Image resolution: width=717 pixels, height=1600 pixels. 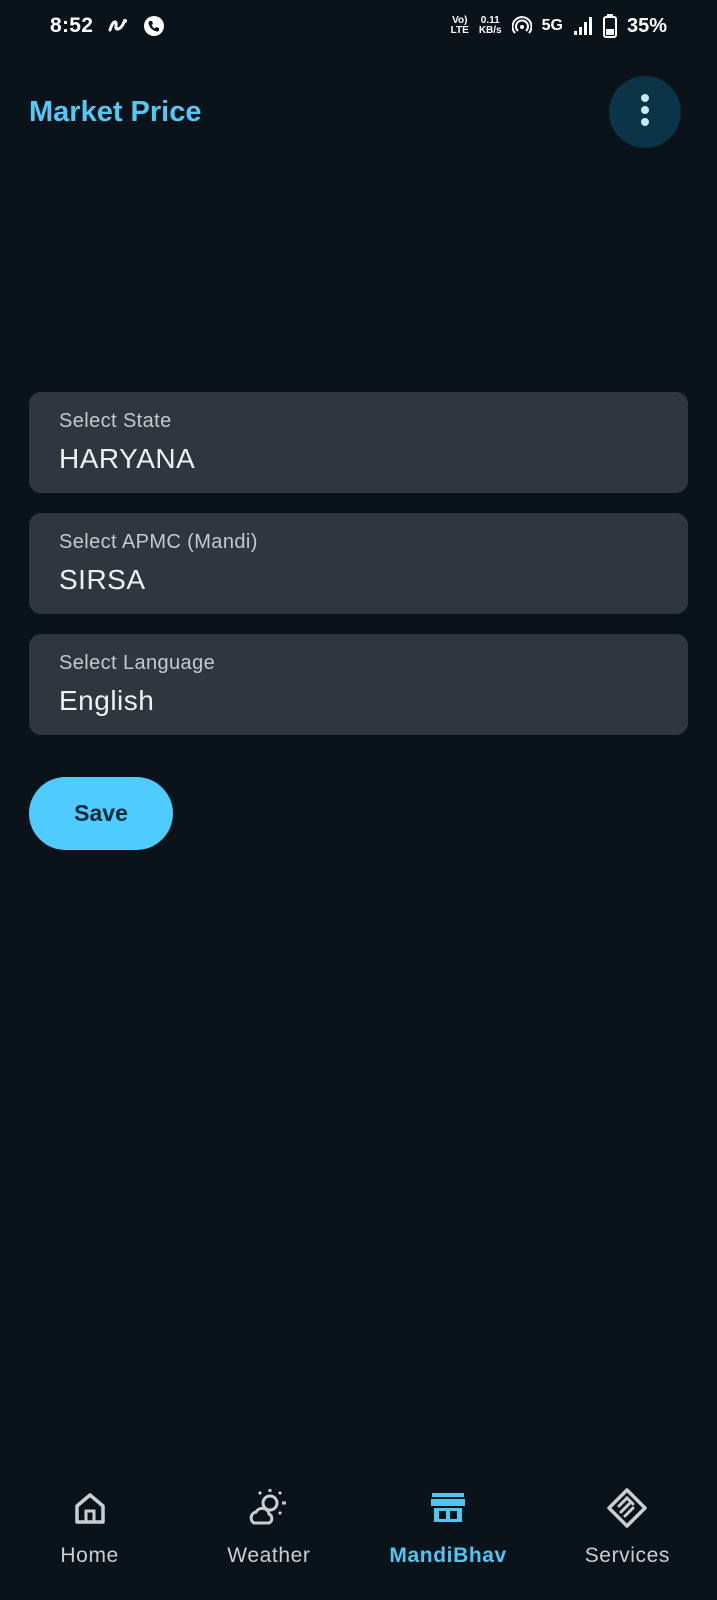 I want to click on volte-indicator: Vo) LTE, so click(x=460, y=26).